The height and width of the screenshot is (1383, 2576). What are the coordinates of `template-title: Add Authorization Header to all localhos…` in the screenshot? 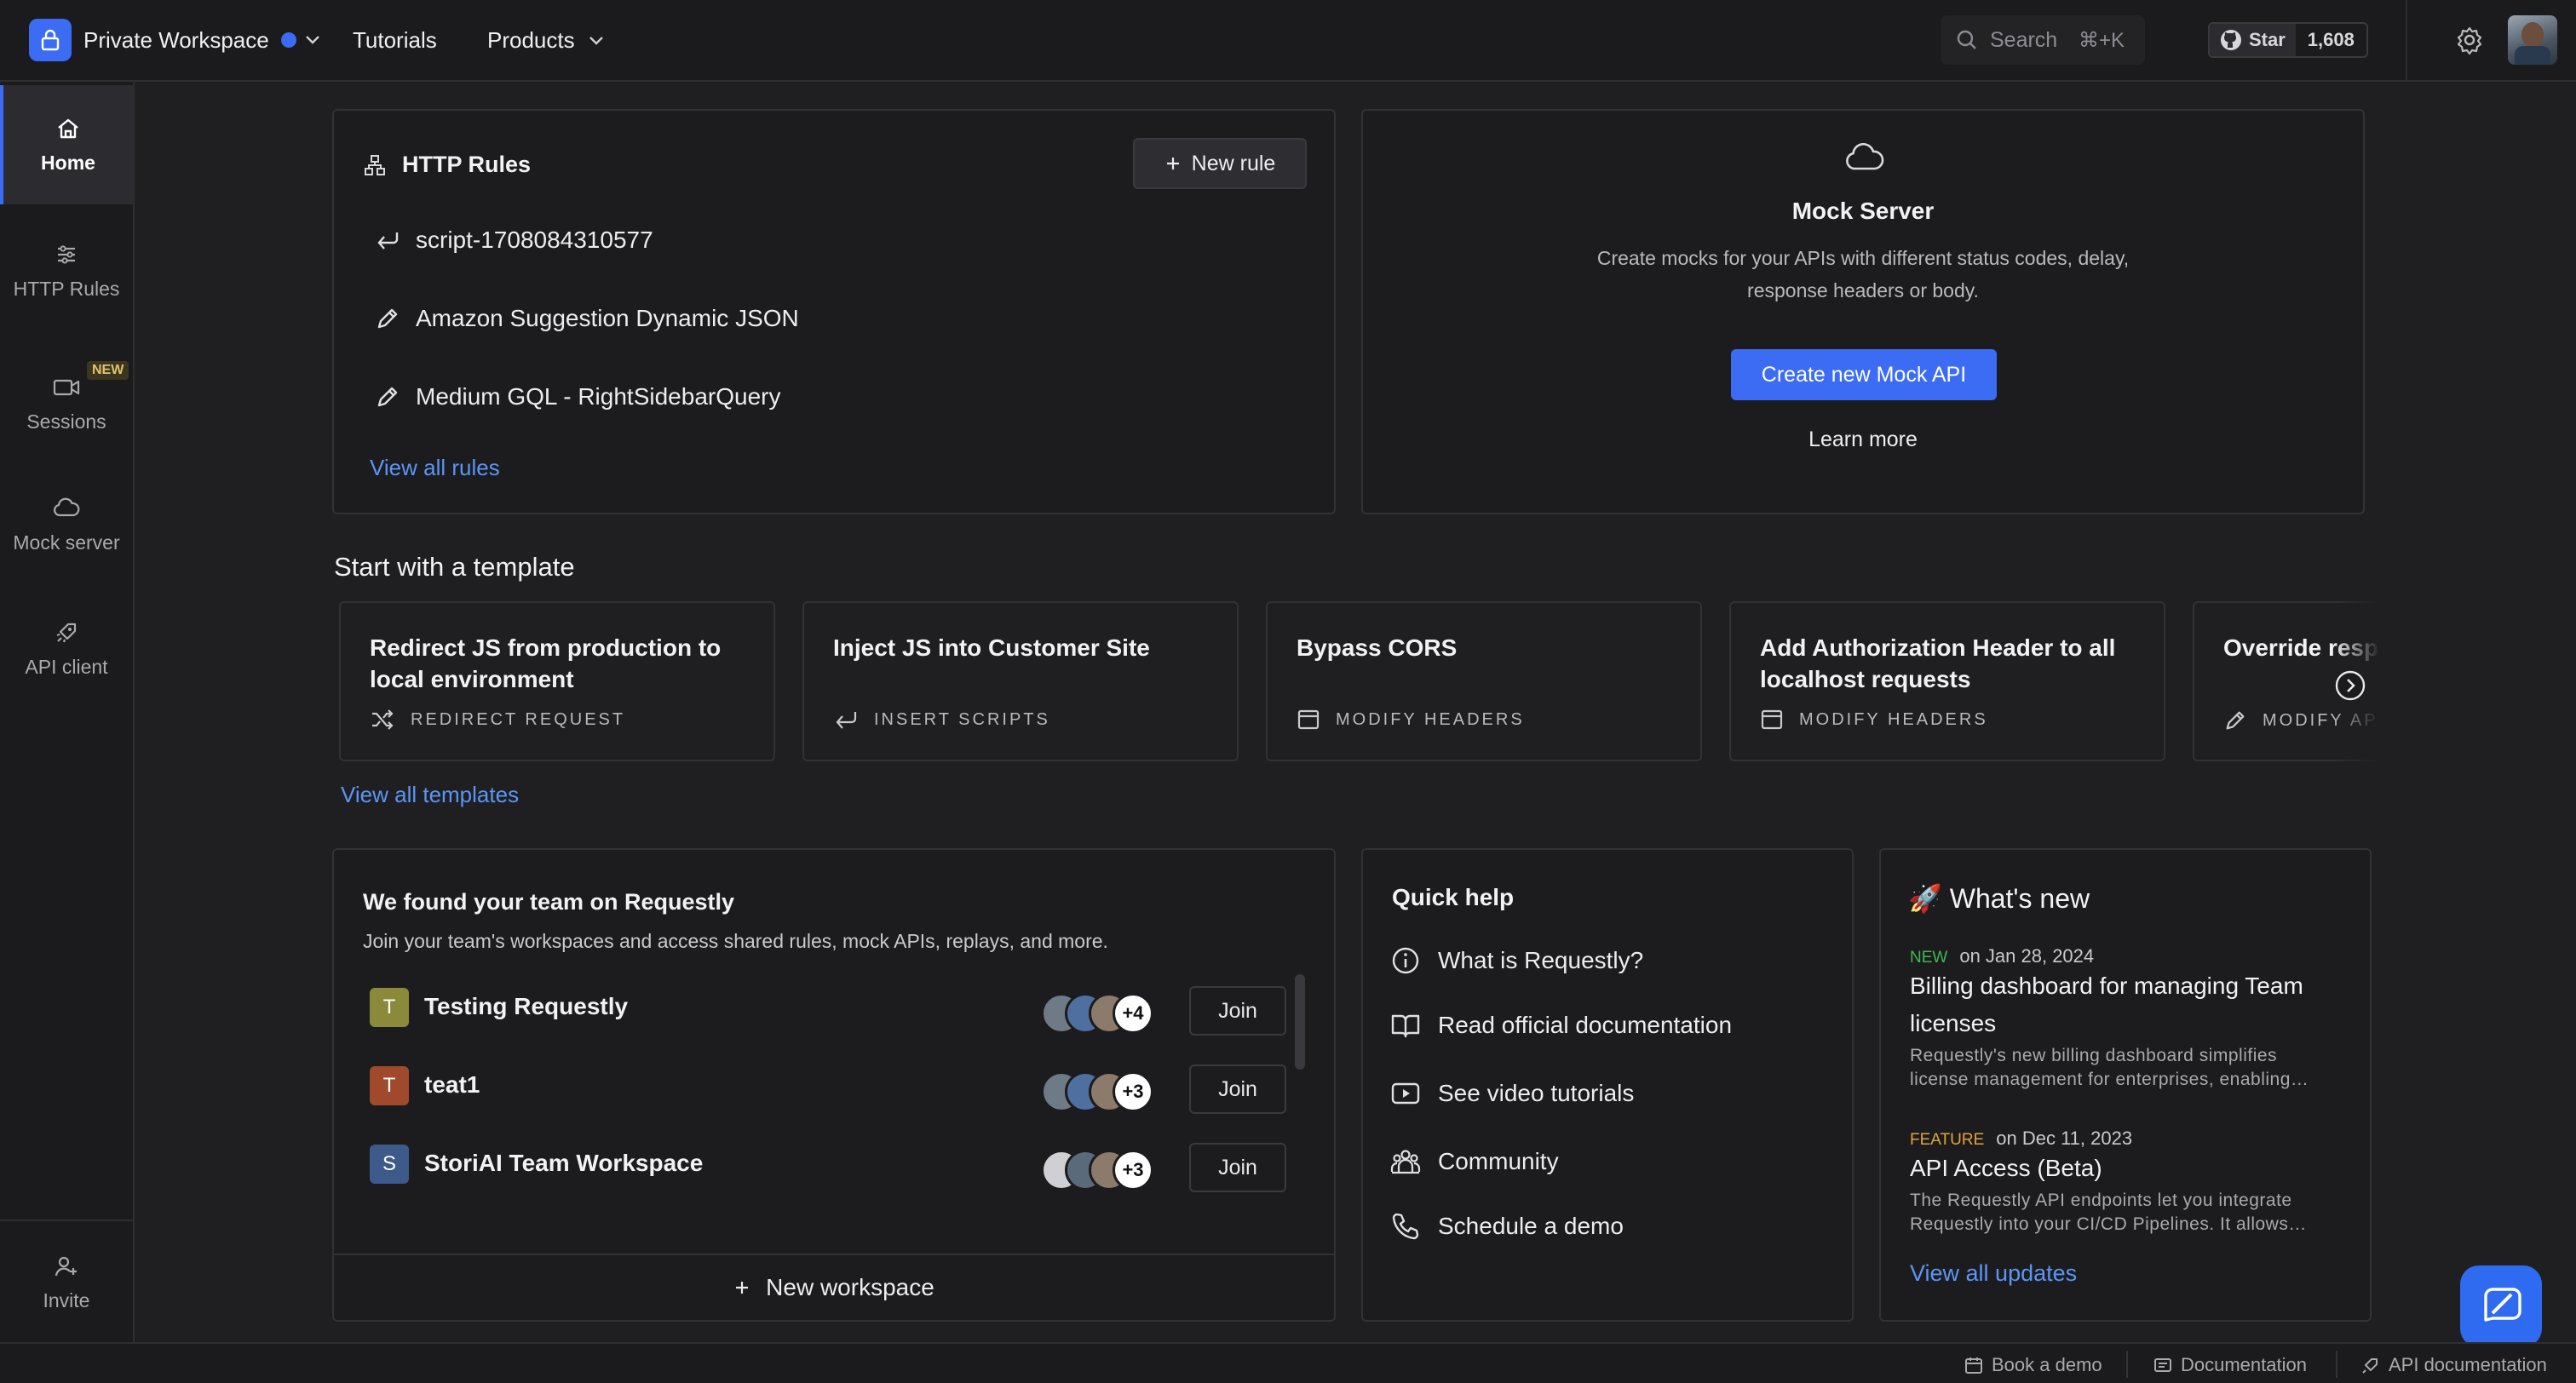 It's located at (1938, 663).